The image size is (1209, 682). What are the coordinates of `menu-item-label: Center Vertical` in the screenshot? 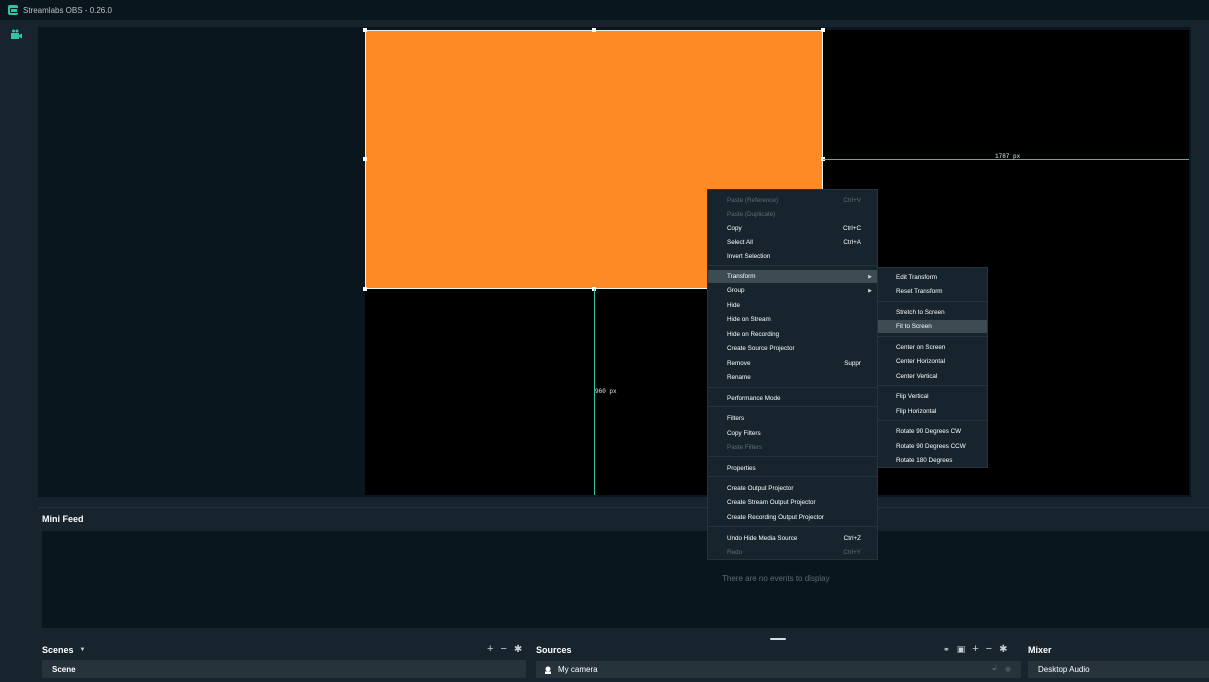 It's located at (917, 376).